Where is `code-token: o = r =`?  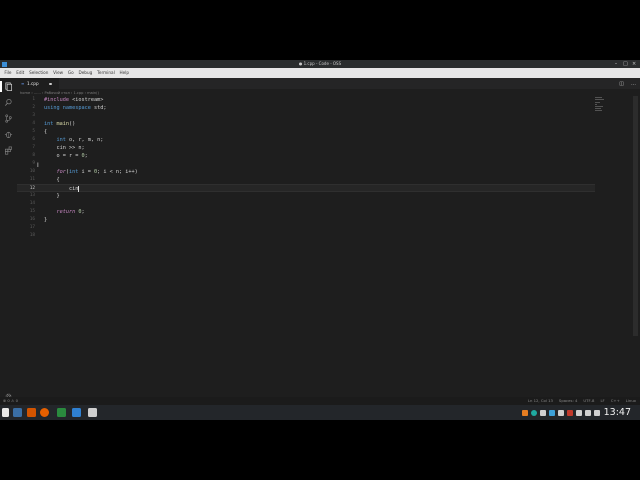
code-token: o = r = is located at coordinates (63, 156).